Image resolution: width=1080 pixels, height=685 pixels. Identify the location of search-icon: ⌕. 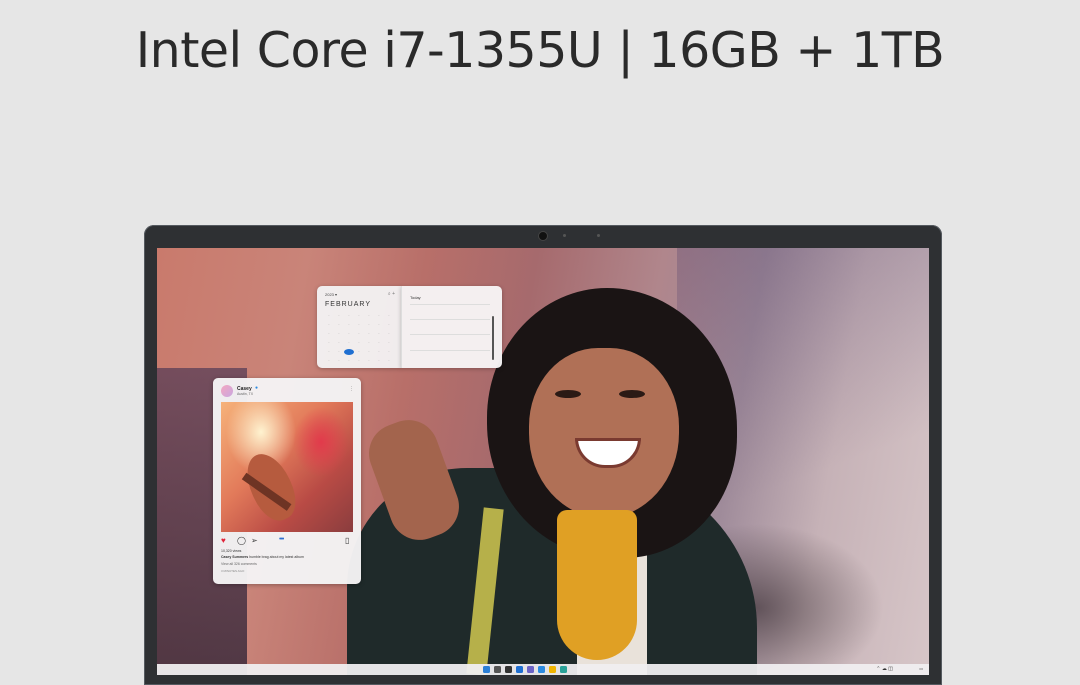
(389, 294).